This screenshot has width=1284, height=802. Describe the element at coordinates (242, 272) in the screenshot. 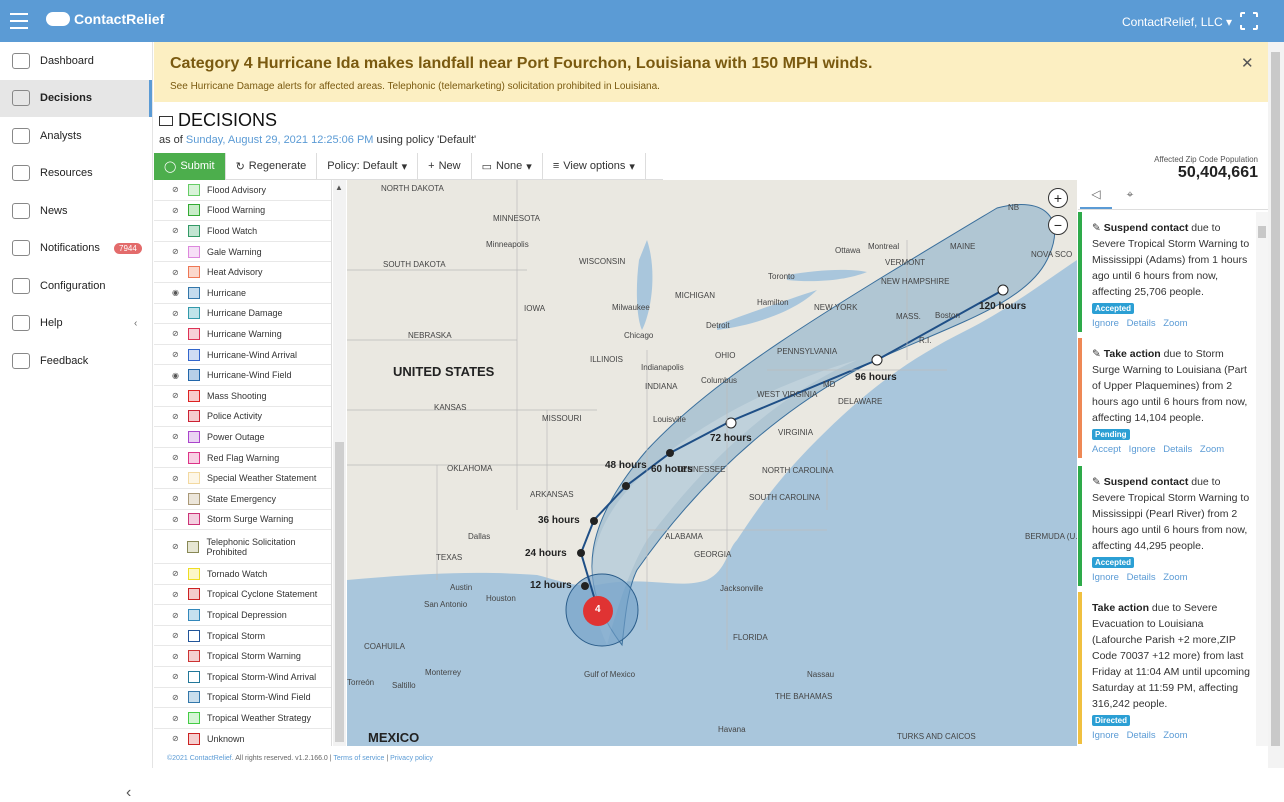

I see `legend-row: ⊘ Heat Advisory` at that location.